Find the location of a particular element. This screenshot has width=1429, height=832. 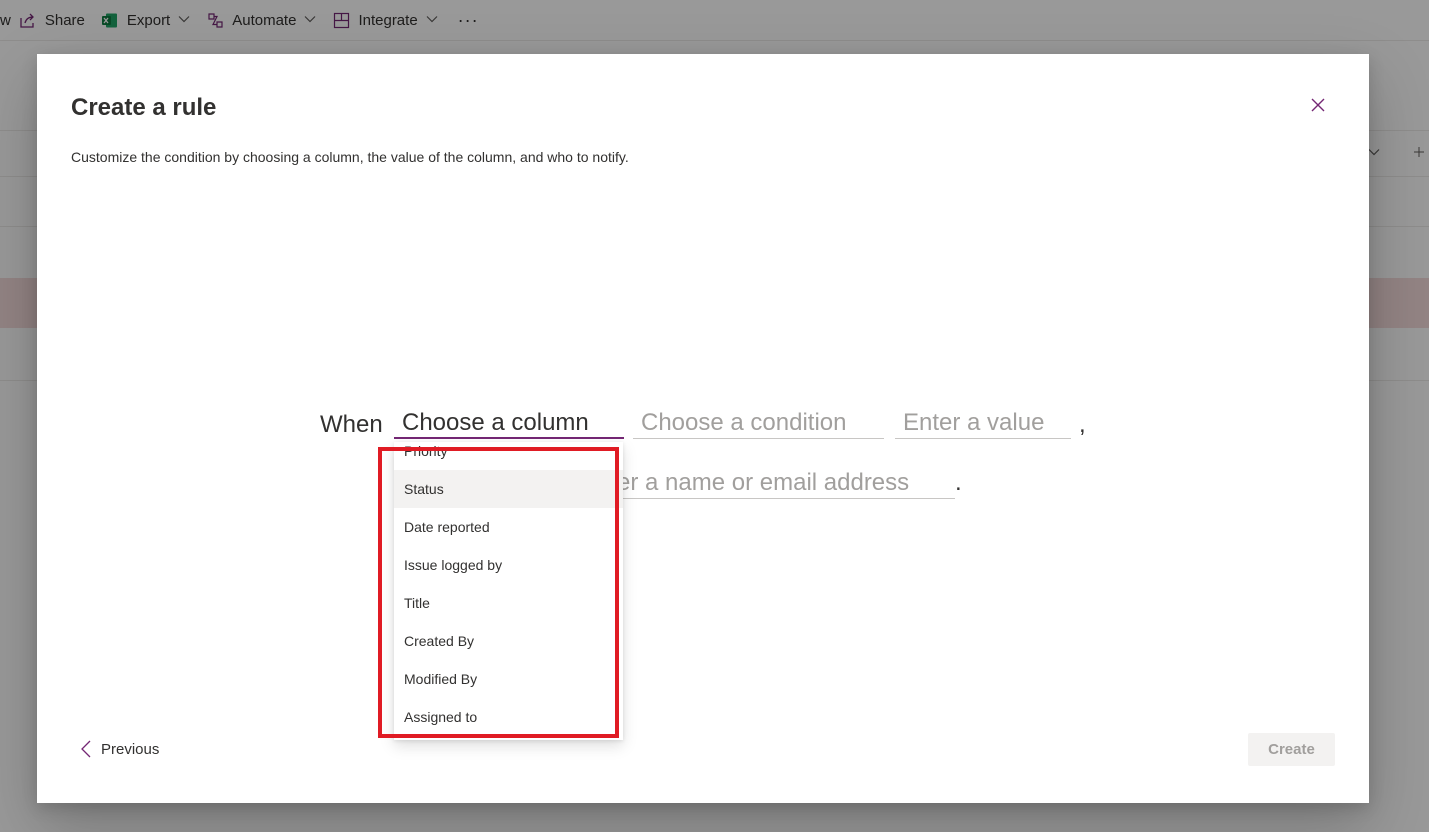

dropdown-option-assigned-to: Assigned to is located at coordinates (508, 717).